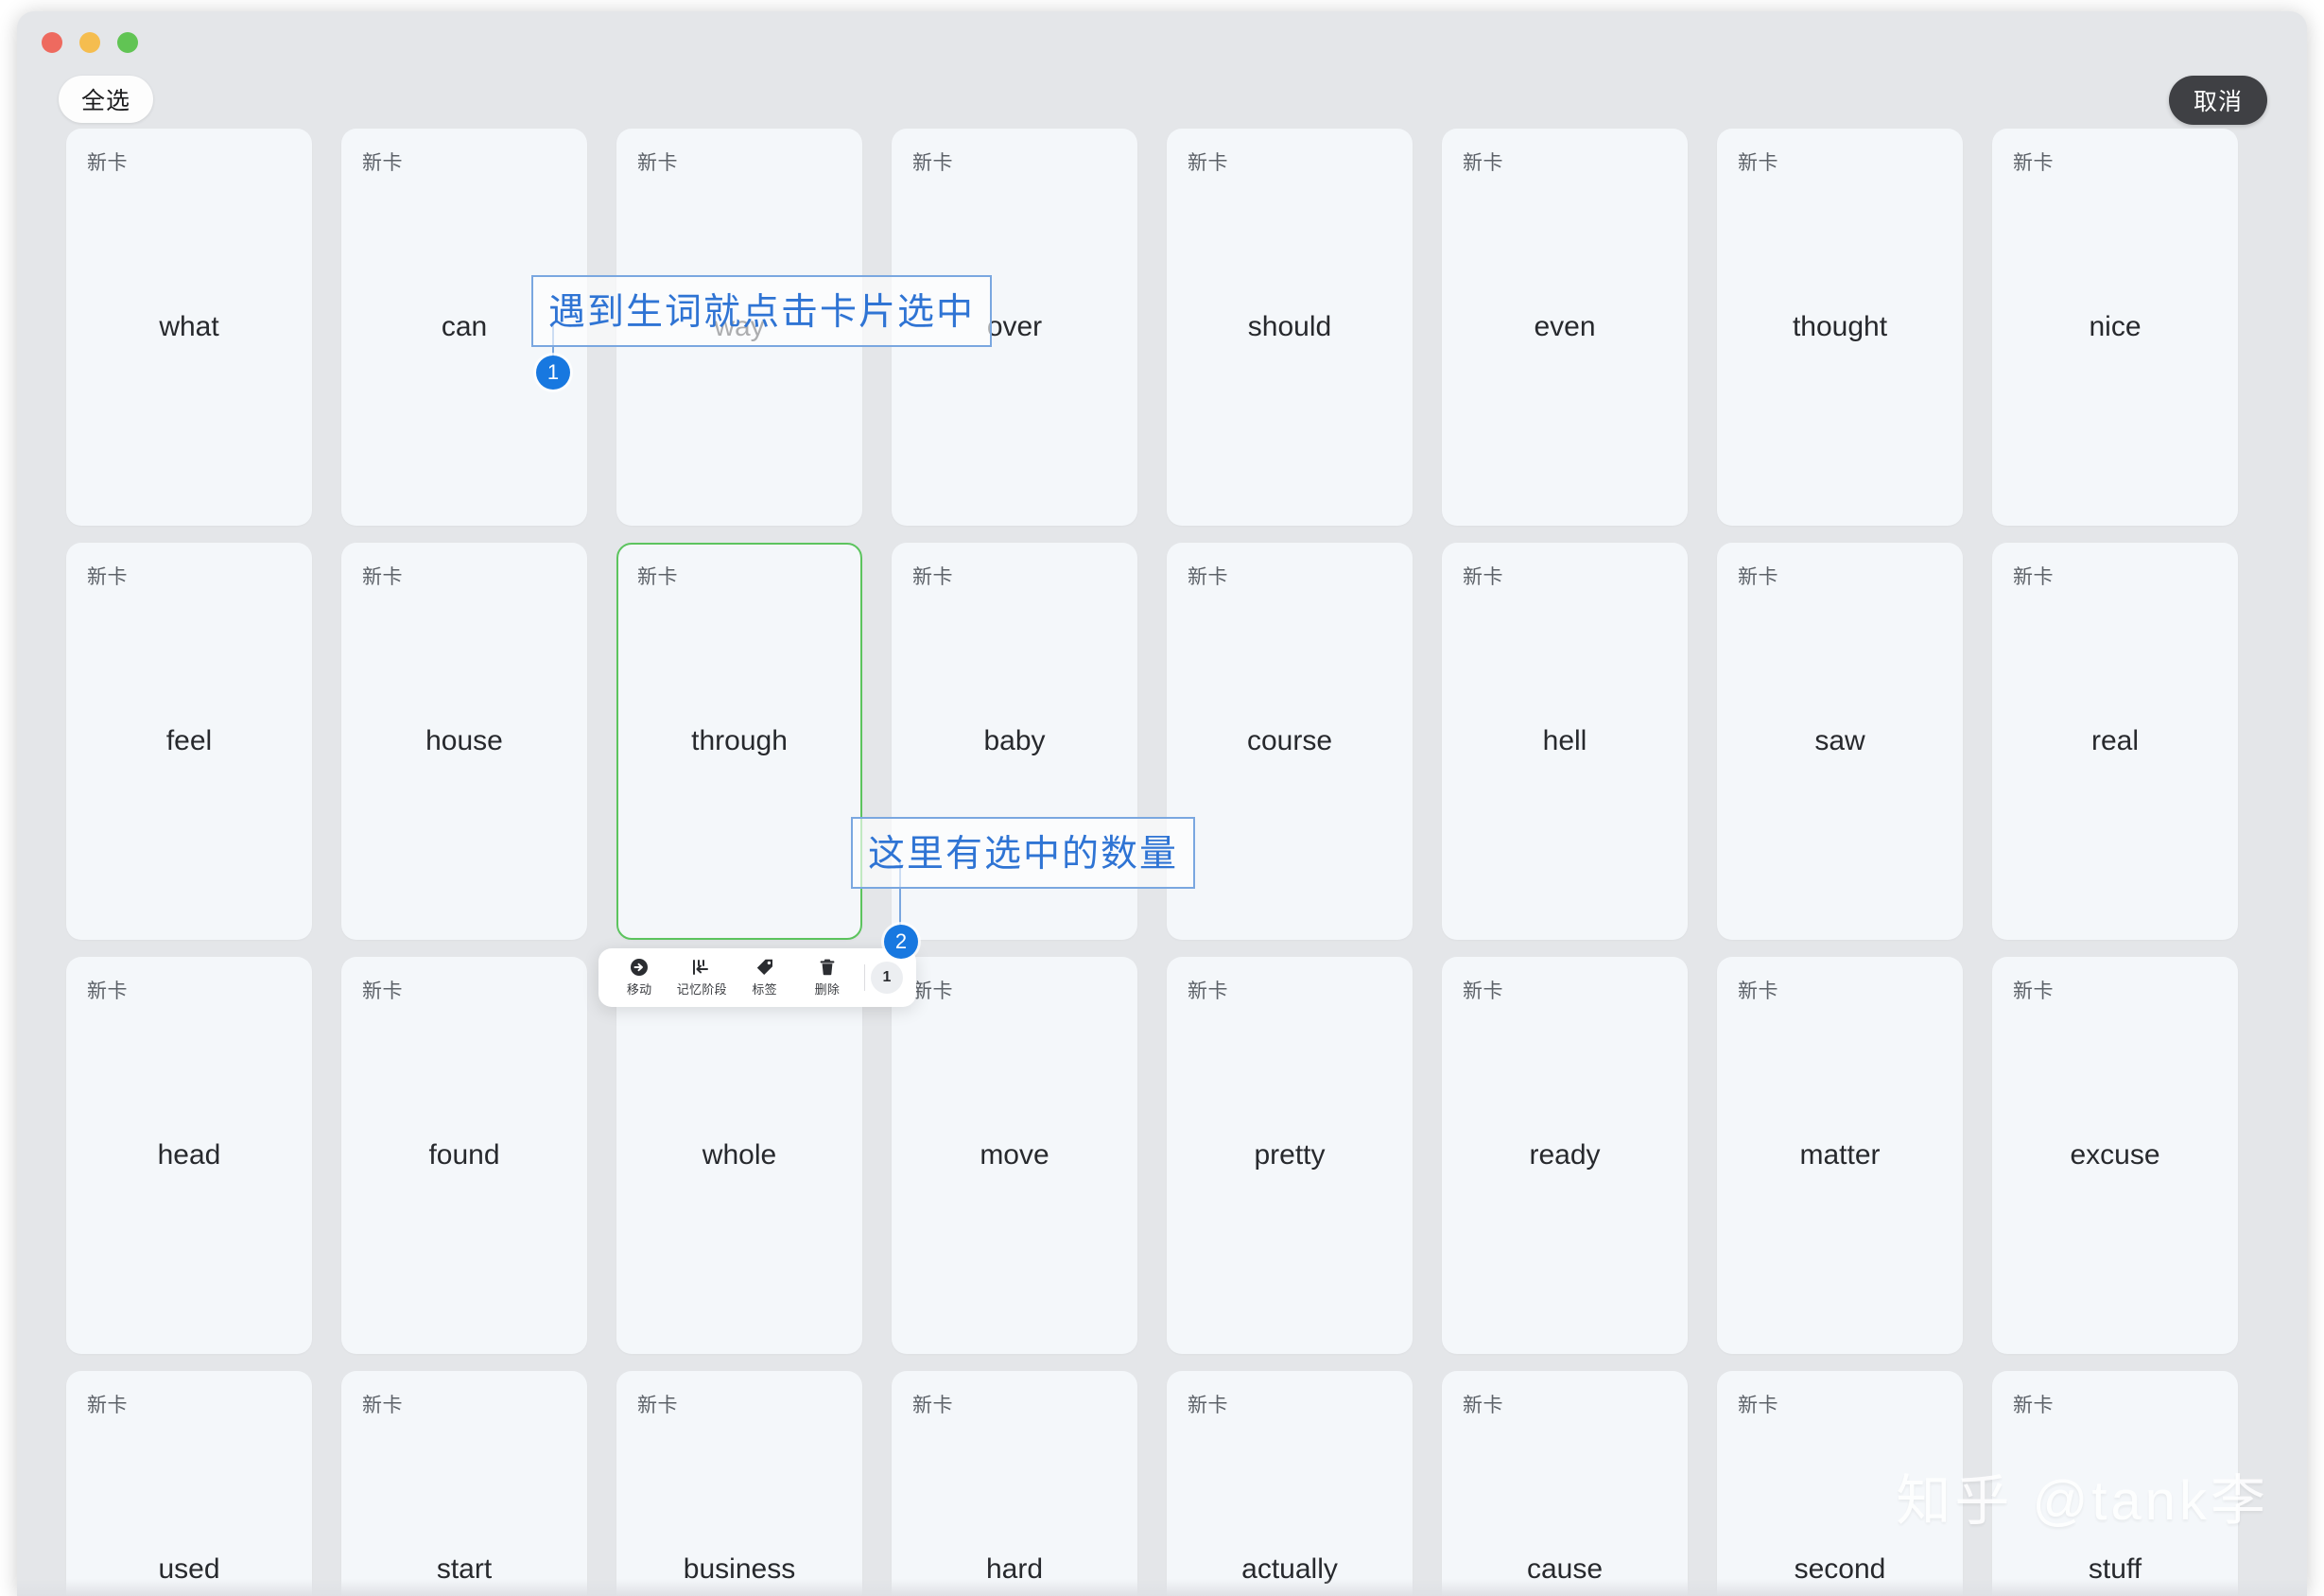 The image size is (2324, 1596). What do you see at coordinates (1014, 741) in the screenshot?
I see `card-word: baby` at bounding box center [1014, 741].